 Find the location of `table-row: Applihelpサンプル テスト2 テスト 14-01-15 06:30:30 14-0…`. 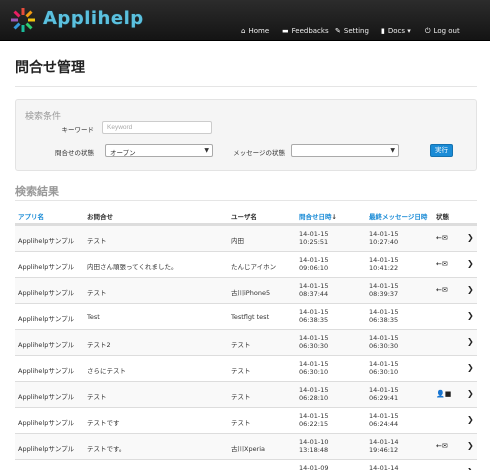

table-row: Applihelpサンプル テスト2 テスト 14-01-15 06:30:30 14-0… is located at coordinates (246, 342).